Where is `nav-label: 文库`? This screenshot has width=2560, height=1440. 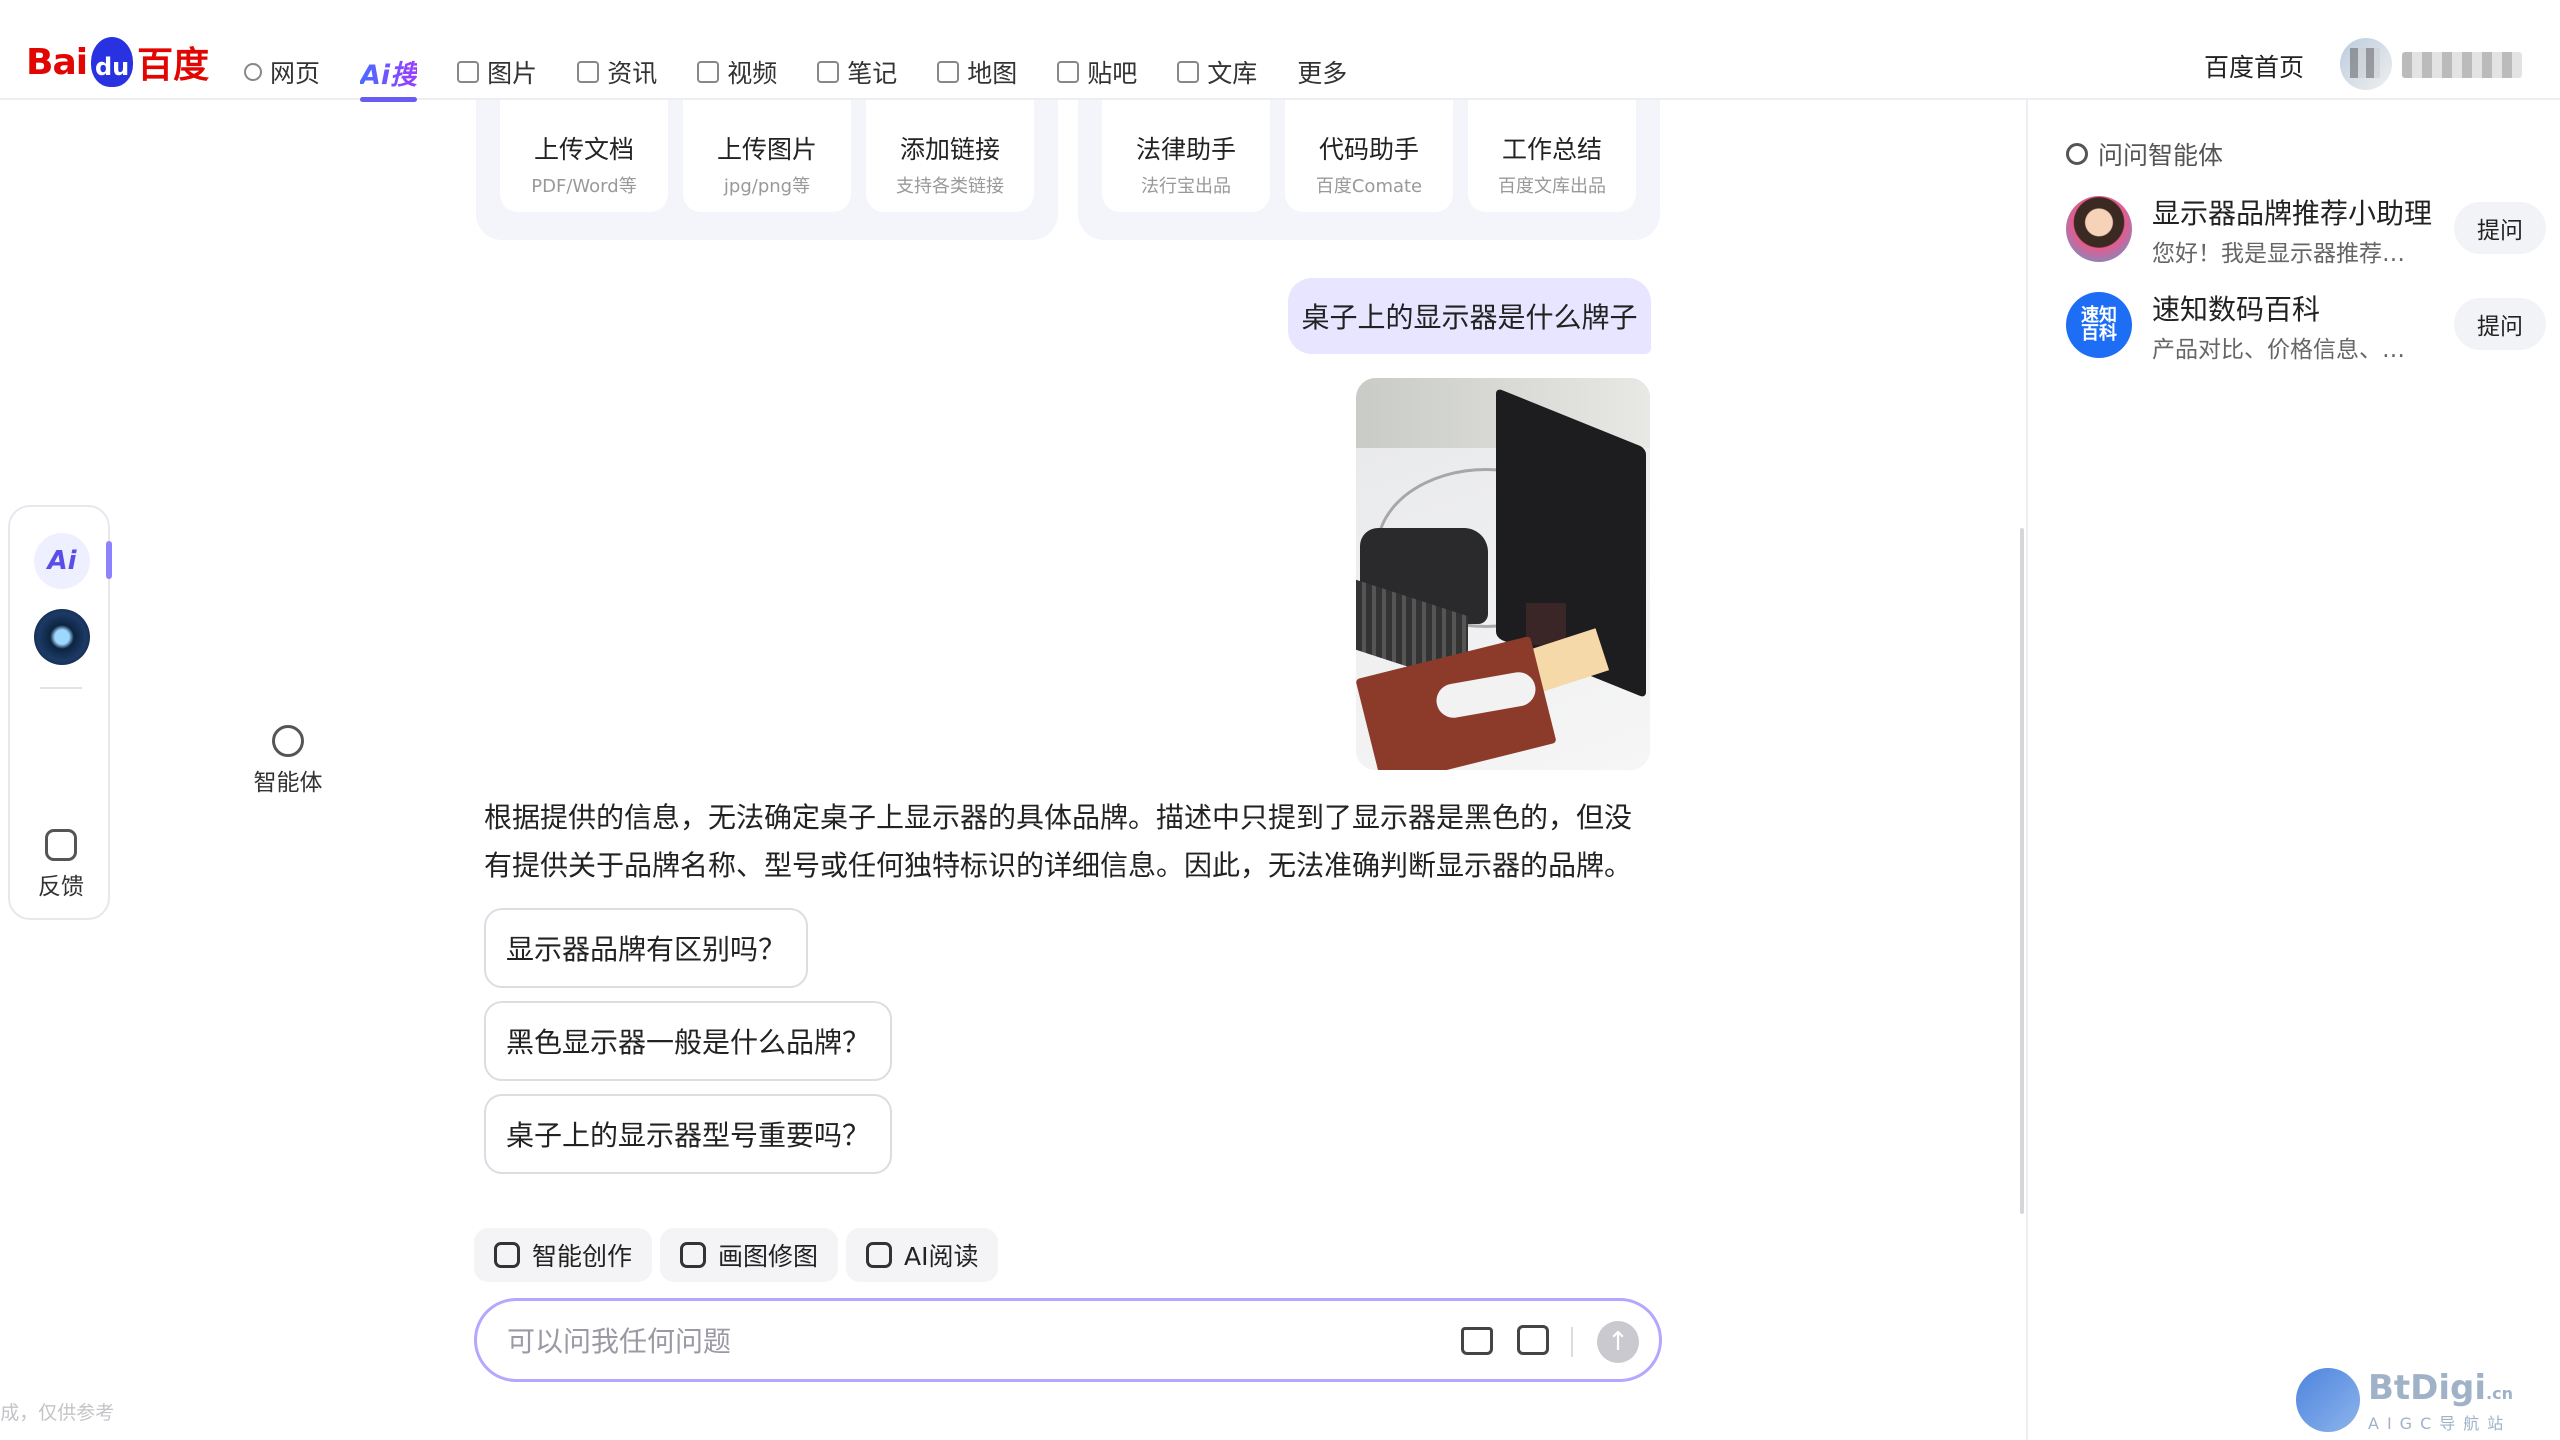 nav-label: 文库 is located at coordinates (1232, 73).